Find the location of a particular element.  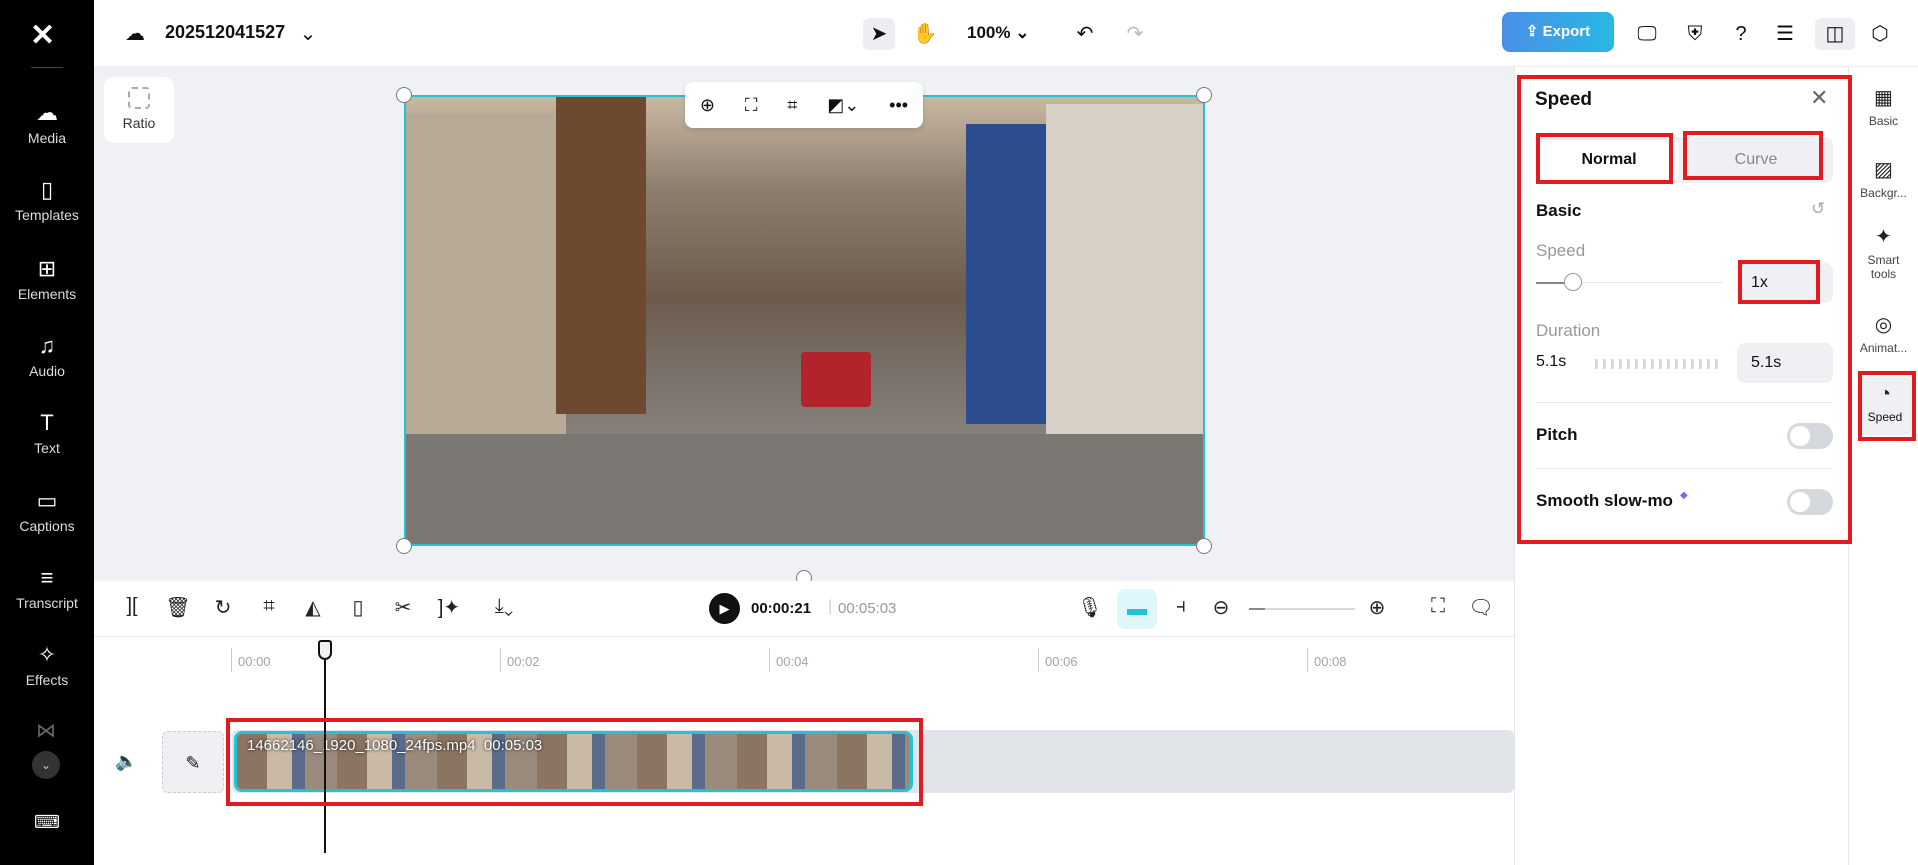

track-volume-icon: 🔈 is located at coordinates (126, 761).